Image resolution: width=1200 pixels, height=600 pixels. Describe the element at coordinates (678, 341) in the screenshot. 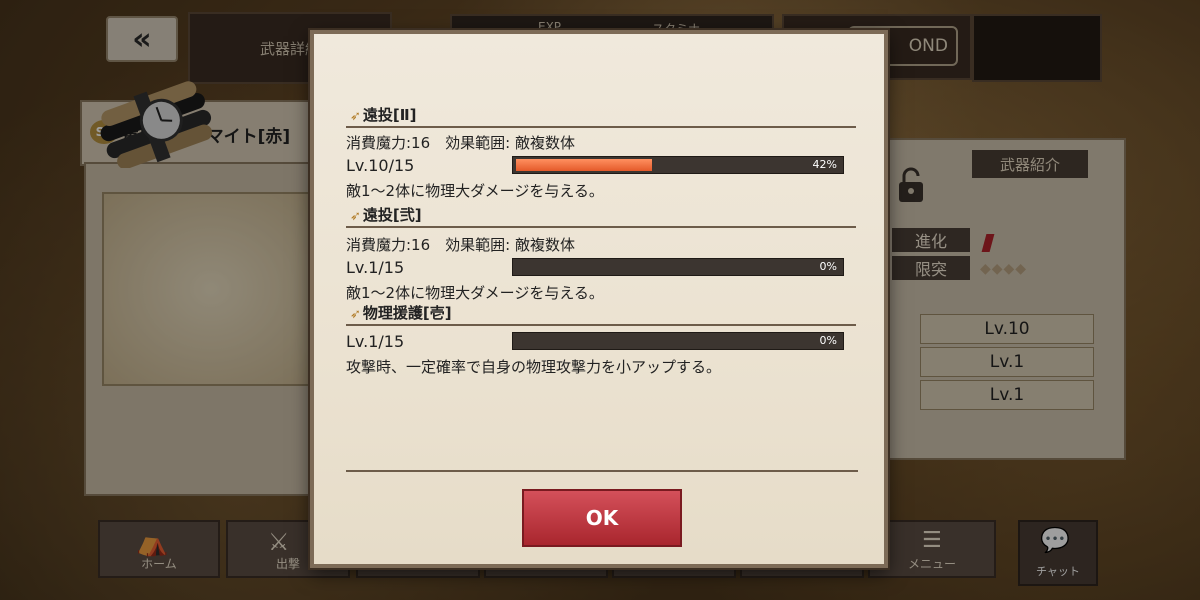

I see `skill-3-progress-bar: 0%` at that location.